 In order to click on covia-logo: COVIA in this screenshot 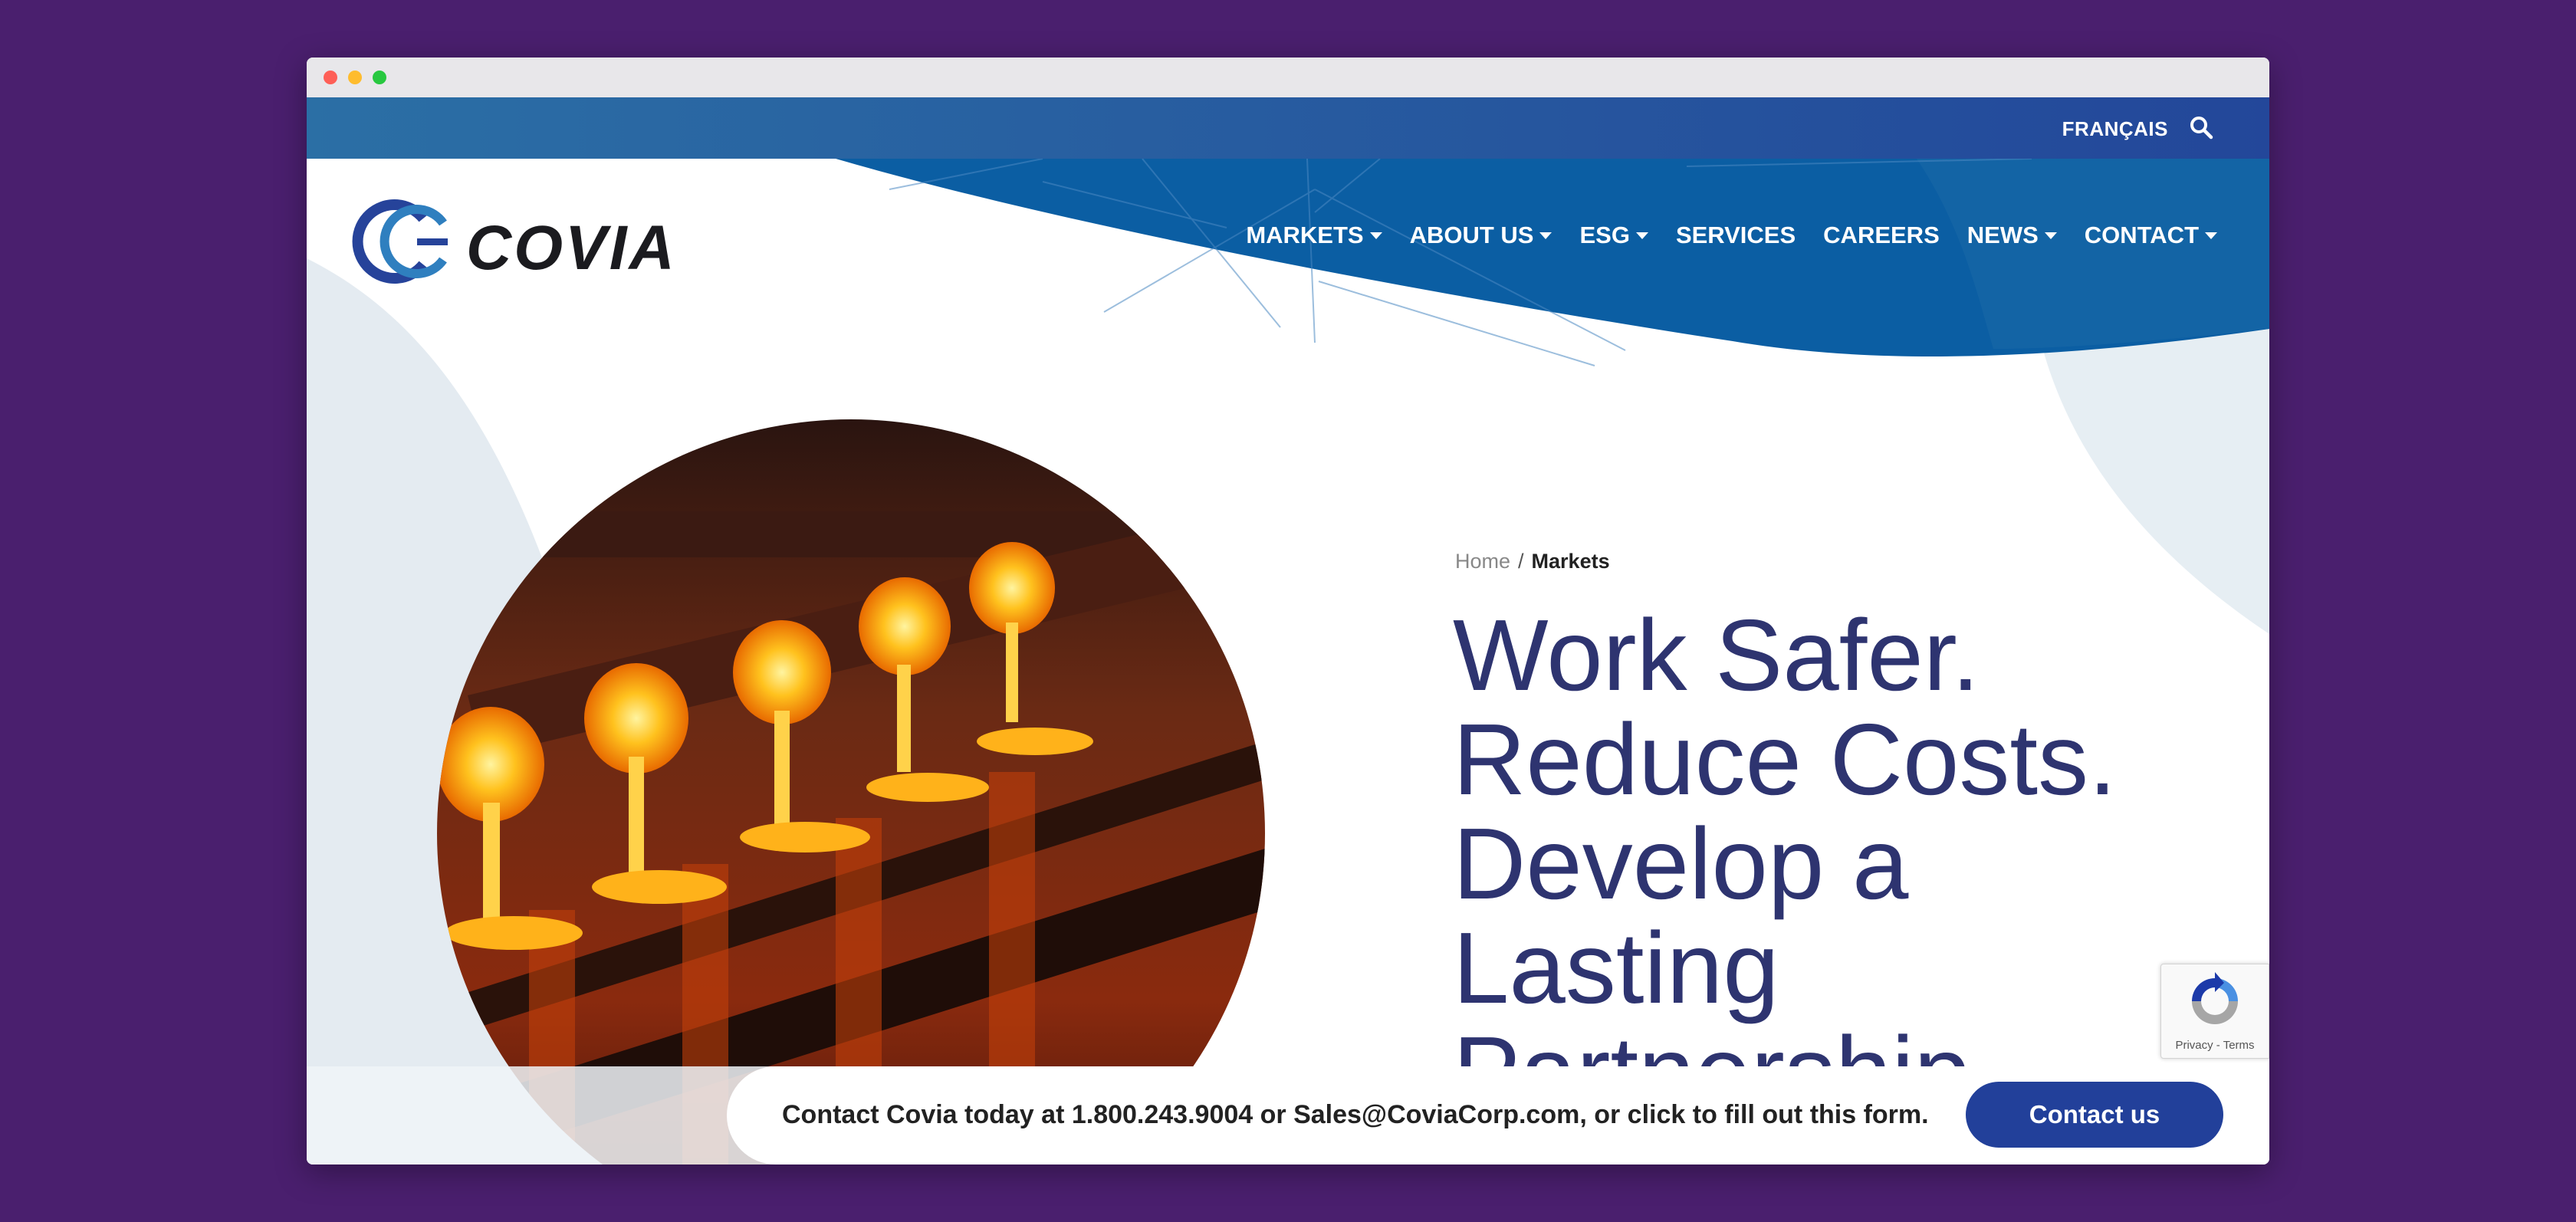, I will do `click(513, 241)`.